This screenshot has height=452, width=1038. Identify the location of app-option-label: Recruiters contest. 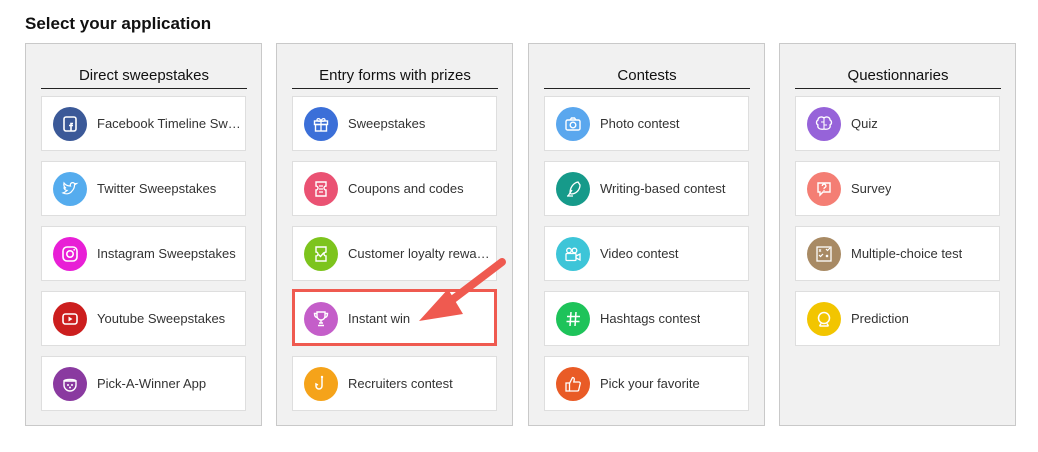
(400, 383).